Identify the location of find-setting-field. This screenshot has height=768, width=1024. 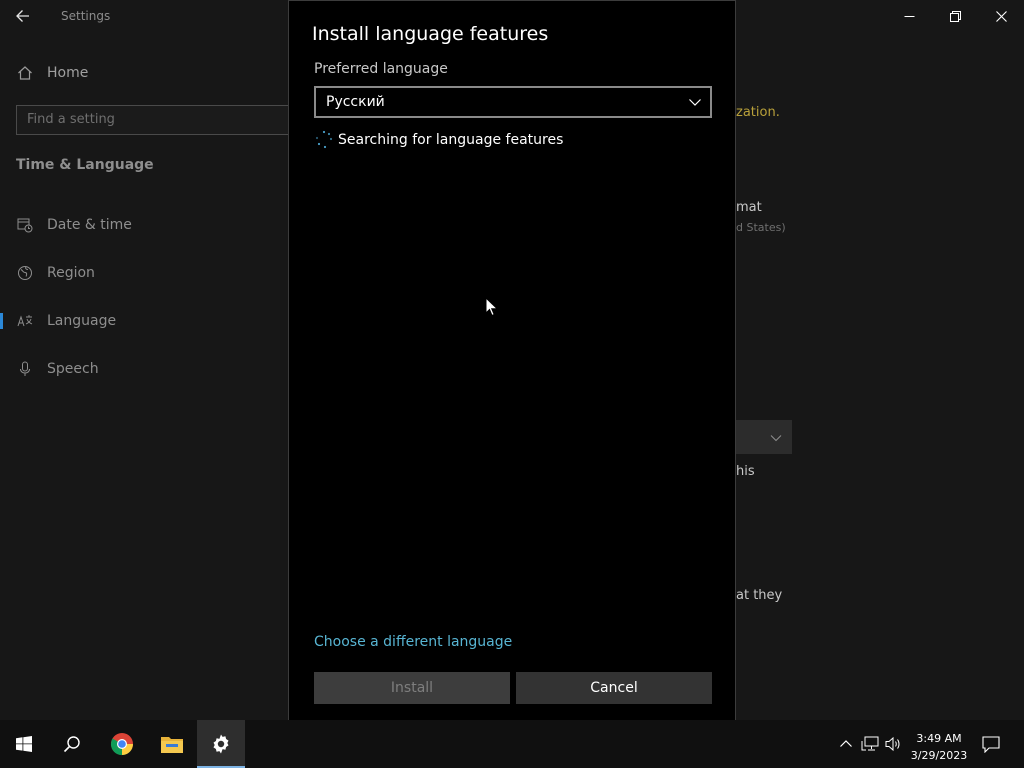
(160, 120).